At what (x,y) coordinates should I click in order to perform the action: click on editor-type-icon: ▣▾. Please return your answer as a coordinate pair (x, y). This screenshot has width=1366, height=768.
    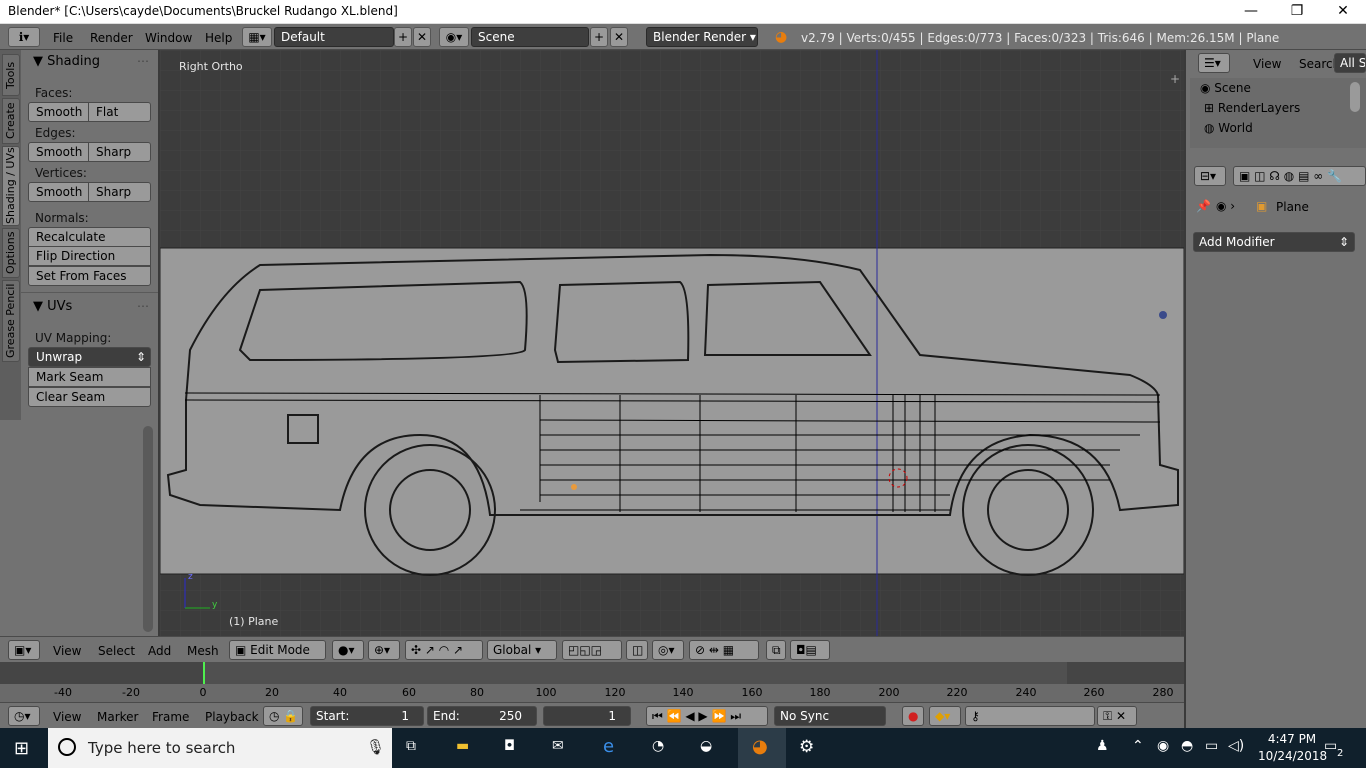
    Looking at the image, I should click on (24, 650).